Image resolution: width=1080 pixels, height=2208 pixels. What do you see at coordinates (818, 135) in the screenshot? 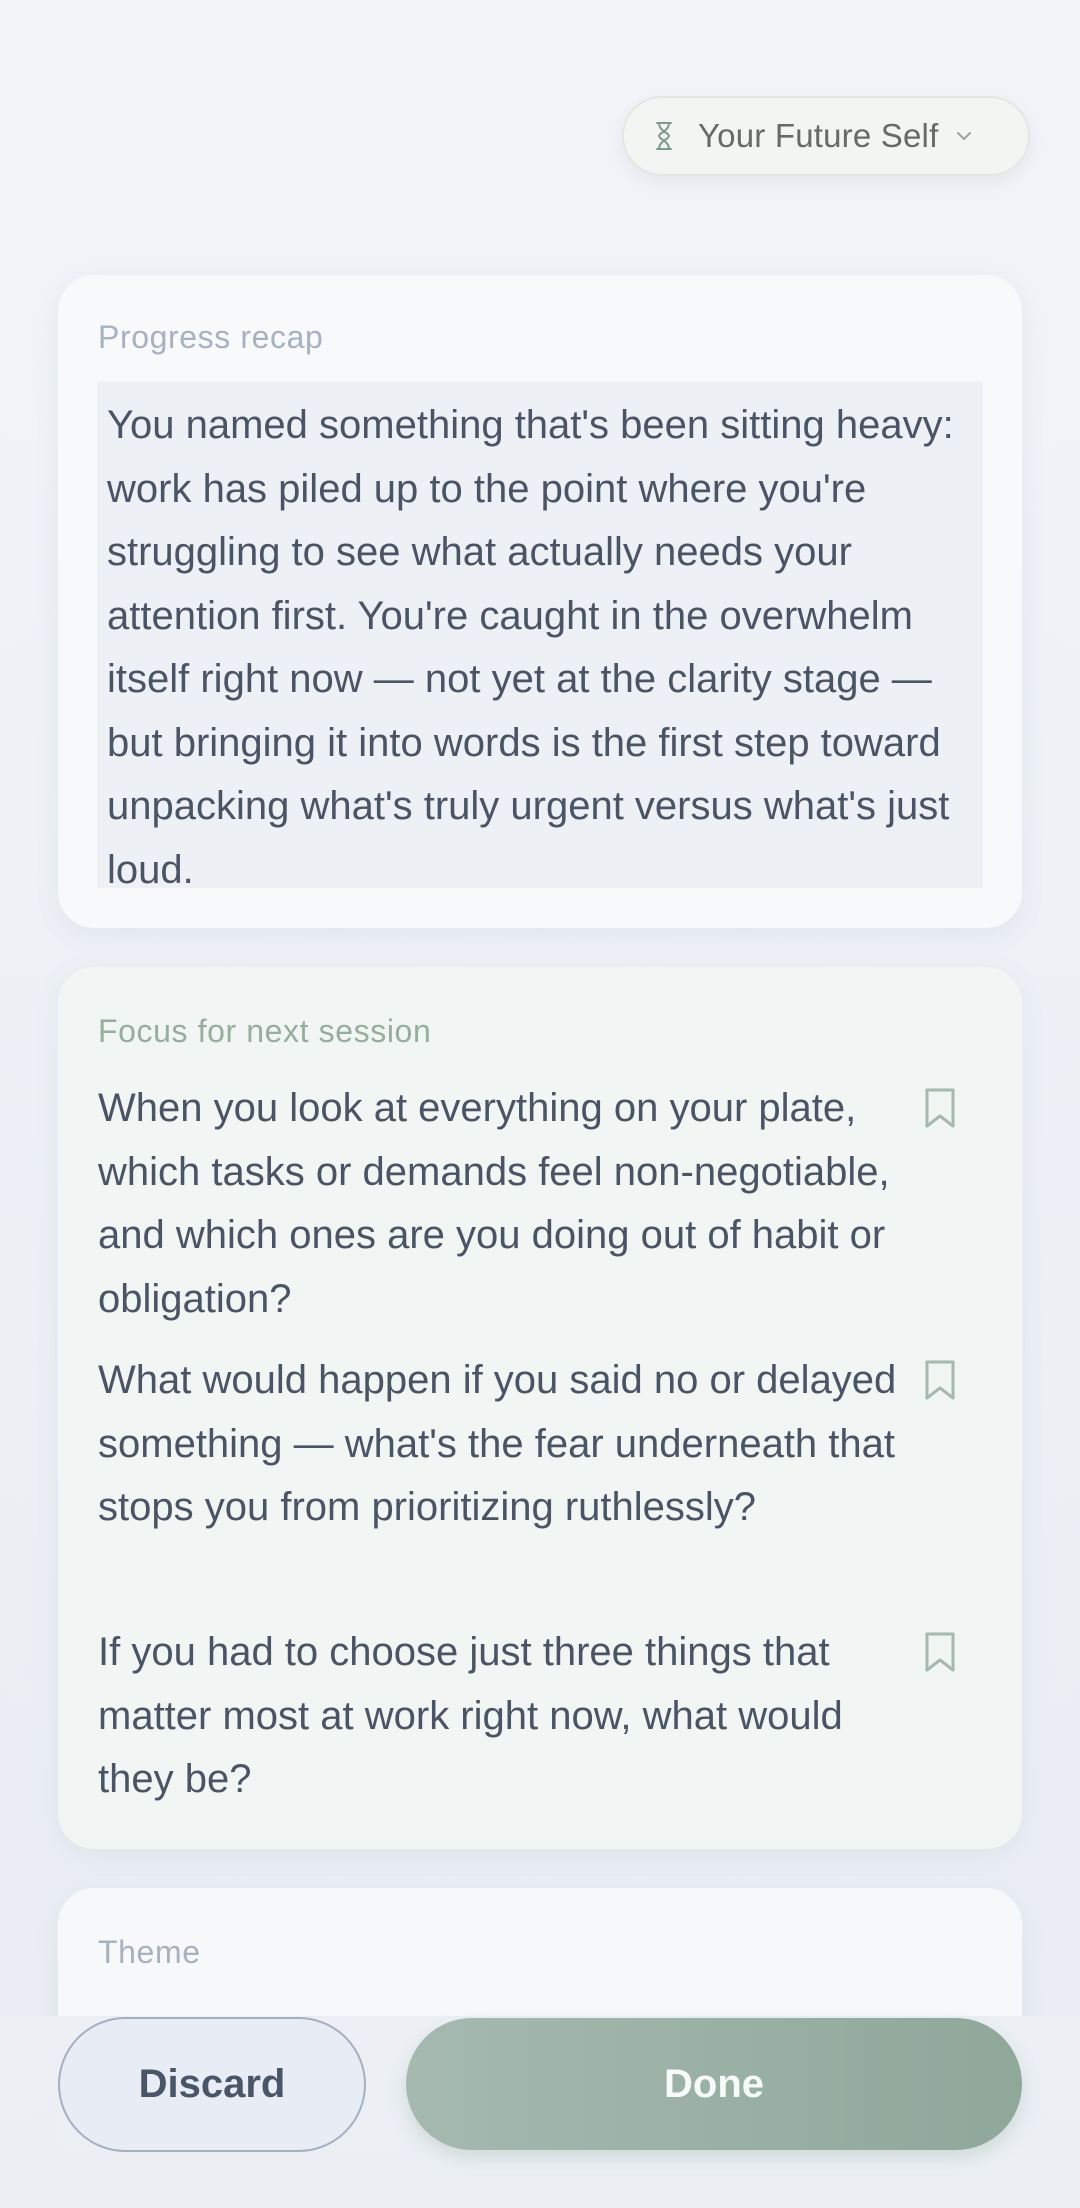
I see `persona-label: Your Future Self` at bounding box center [818, 135].